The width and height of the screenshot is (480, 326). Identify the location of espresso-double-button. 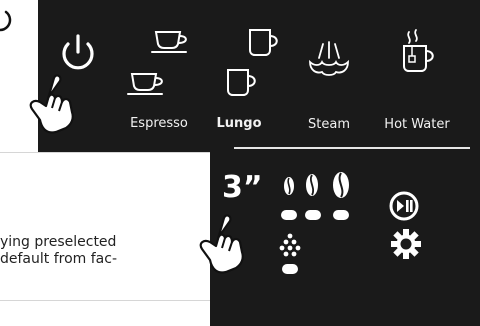
(172, 42).